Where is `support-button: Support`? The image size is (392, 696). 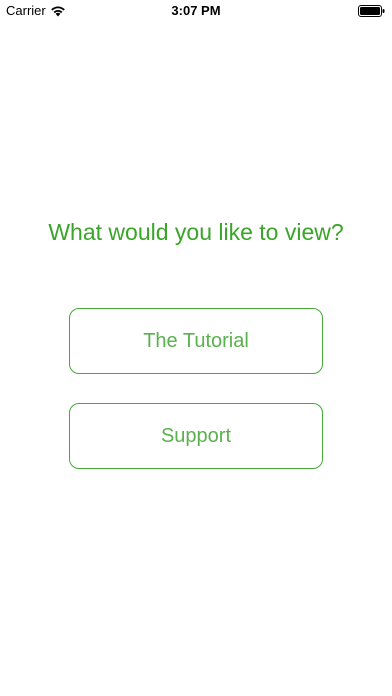
support-button: Support is located at coordinates (196, 436).